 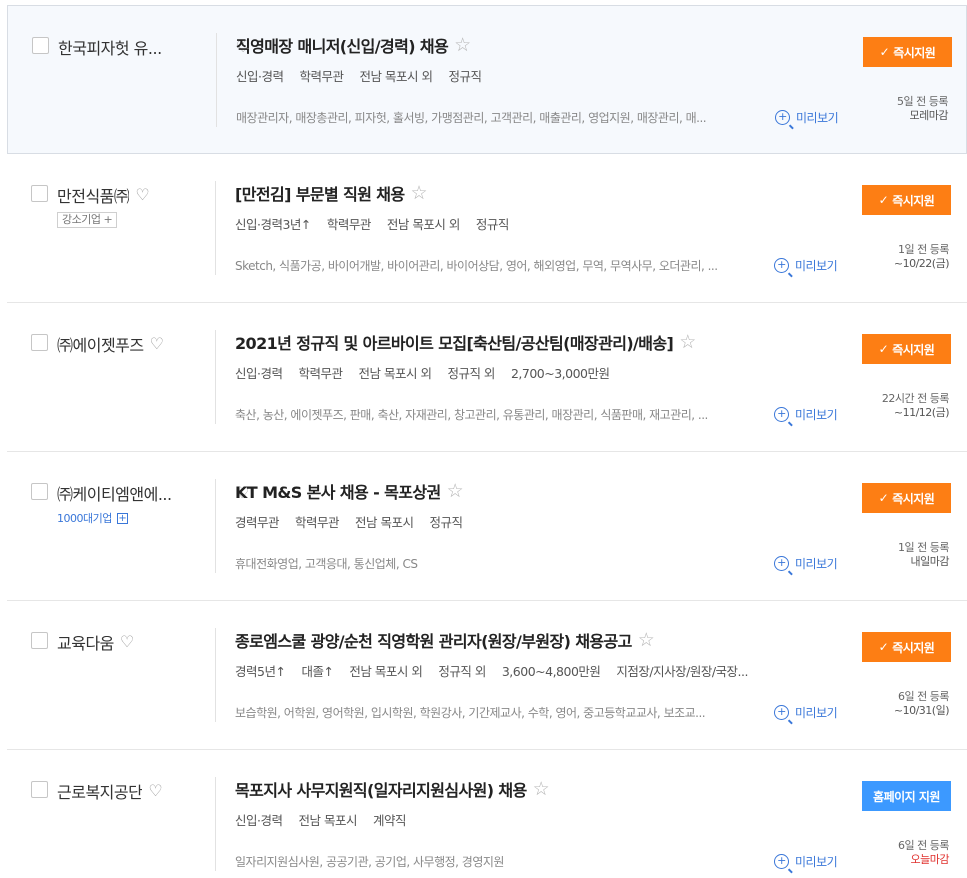 I want to click on job-title: [만전김] 부문별 직원 채용, so click(x=320, y=193).